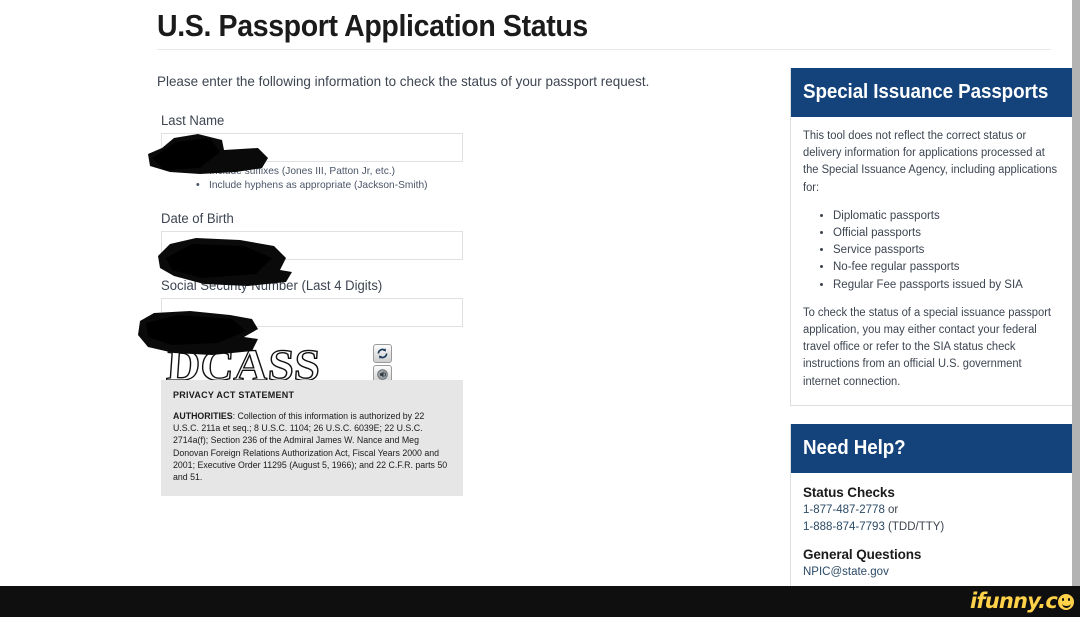  Describe the element at coordinates (312, 312) in the screenshot. I see `ssn-input` at that location.